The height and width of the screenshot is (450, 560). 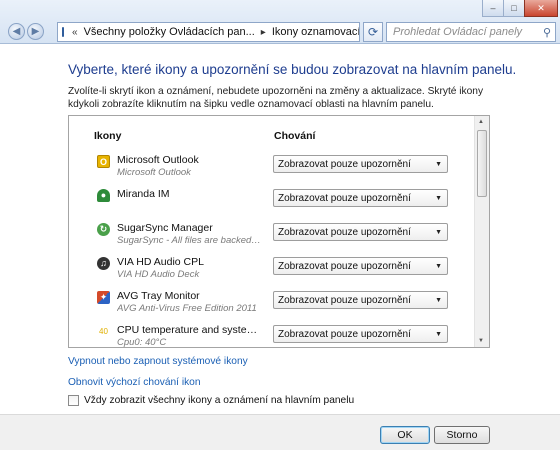 What do you see at coordinates (103, 263) in the screenshot?
I see `audio-icon: ♫` at bounding box center [103, 263].